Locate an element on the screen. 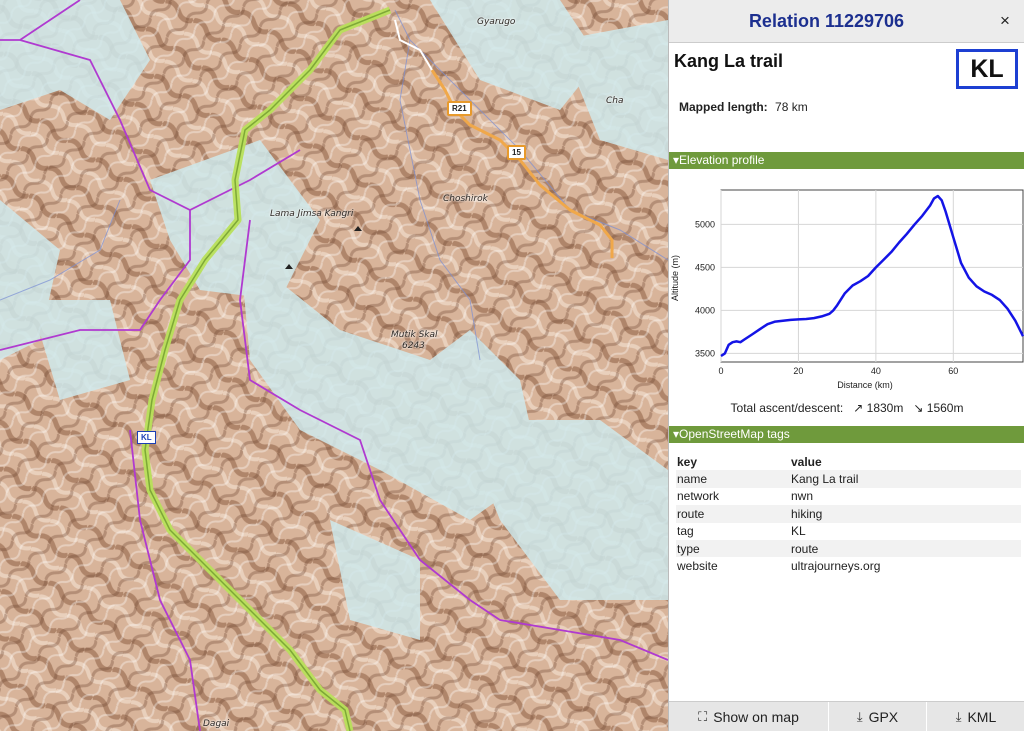 The image size is (1024, 731). tag-value: KL is located at coordinates (798, 531).